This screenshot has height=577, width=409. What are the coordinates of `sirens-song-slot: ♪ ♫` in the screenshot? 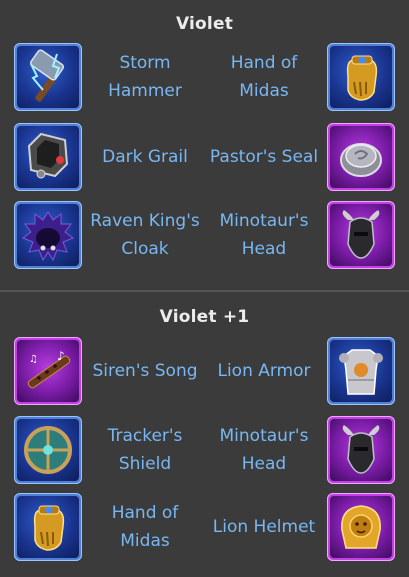 It's located at (48, 371).